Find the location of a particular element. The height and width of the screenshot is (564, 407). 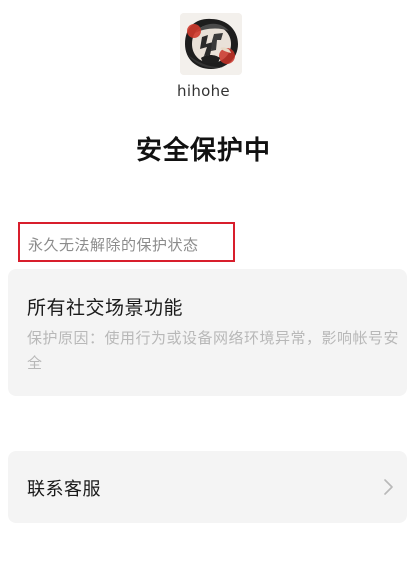

page-title: 安全保护中 is located at coordinates (203, 151).